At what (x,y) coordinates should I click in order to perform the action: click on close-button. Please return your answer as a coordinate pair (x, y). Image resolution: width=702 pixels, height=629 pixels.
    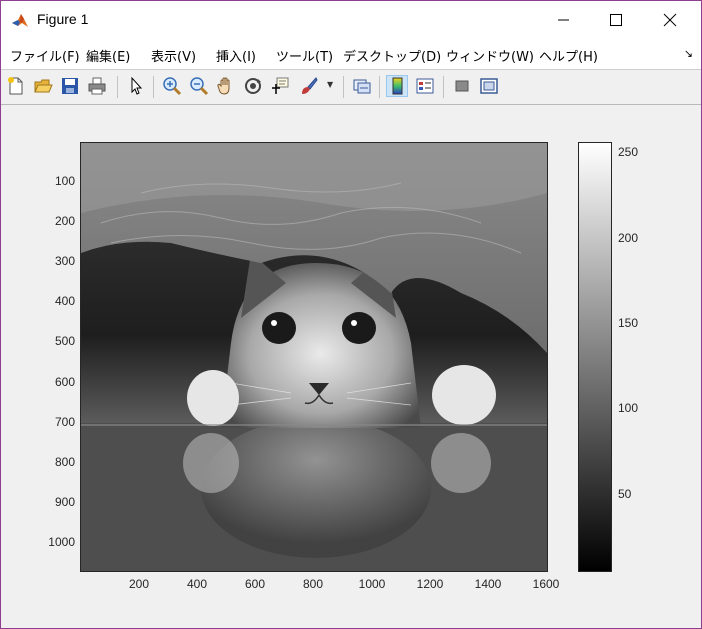
    Looking at the image, I should click on (670, 20).